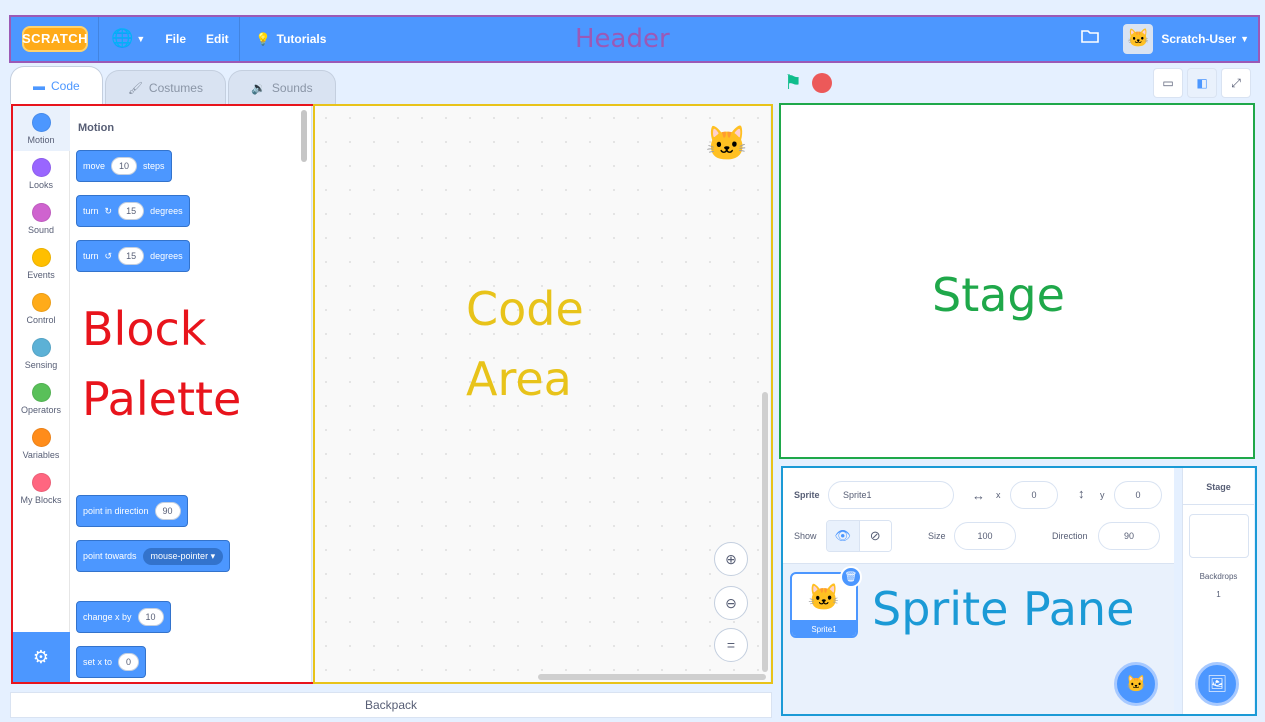 The height and width of the screenshot is (722, 1265). I want to click on backpack: Backpack, so click(391, 705).